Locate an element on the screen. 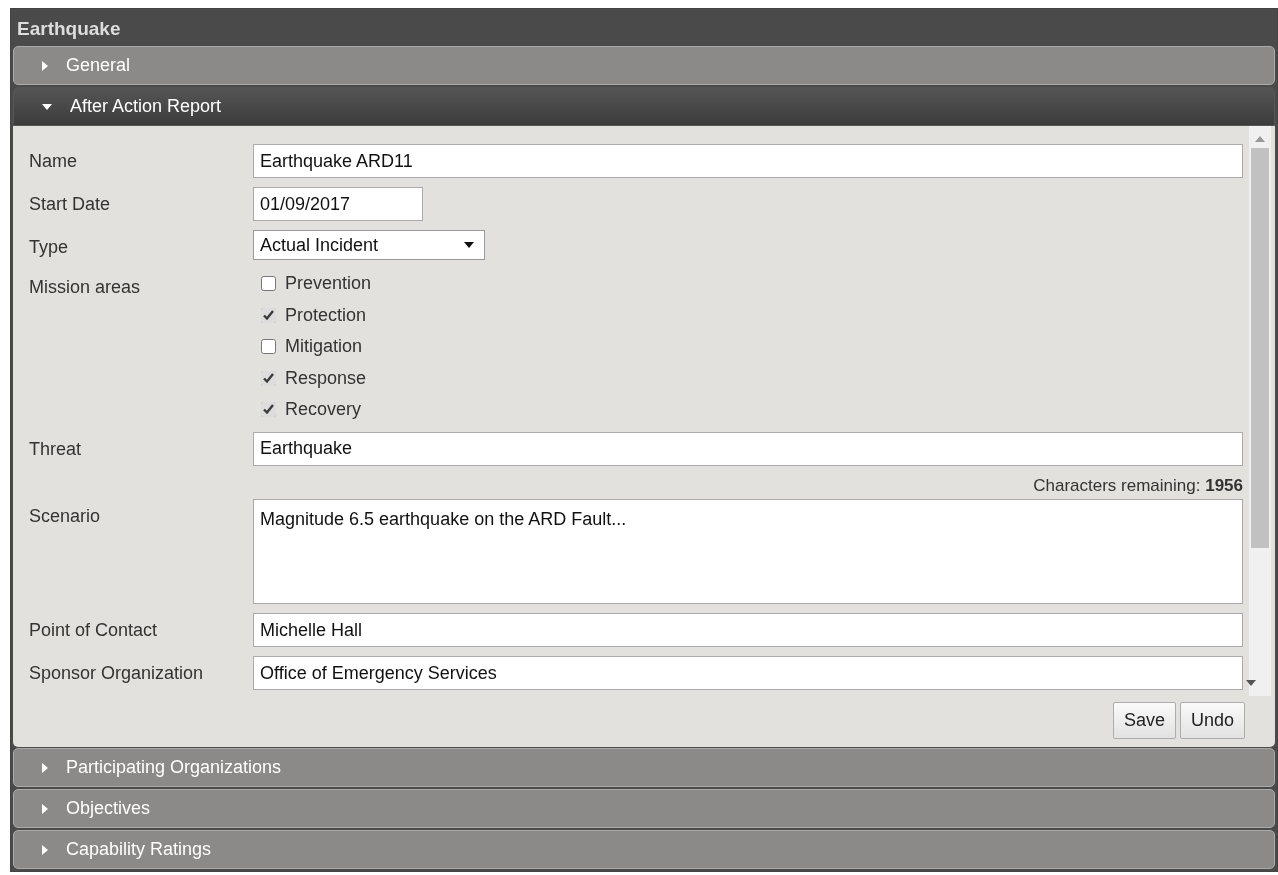  checkbox-label: Response is located at coordinates (326, 378).